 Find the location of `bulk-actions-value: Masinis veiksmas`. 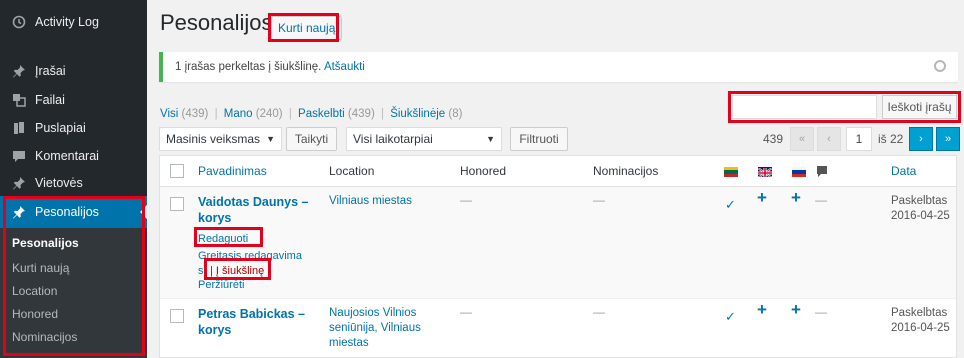

bulk-actions-value: Masinis veiksmas is located at coordinates (213, 139).